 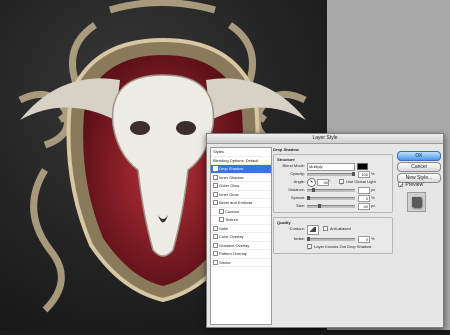 What do you see at coordinates (218, 151) in the screenshot?
I see `style-item-label: Styles` at bounding box center [218, 151].